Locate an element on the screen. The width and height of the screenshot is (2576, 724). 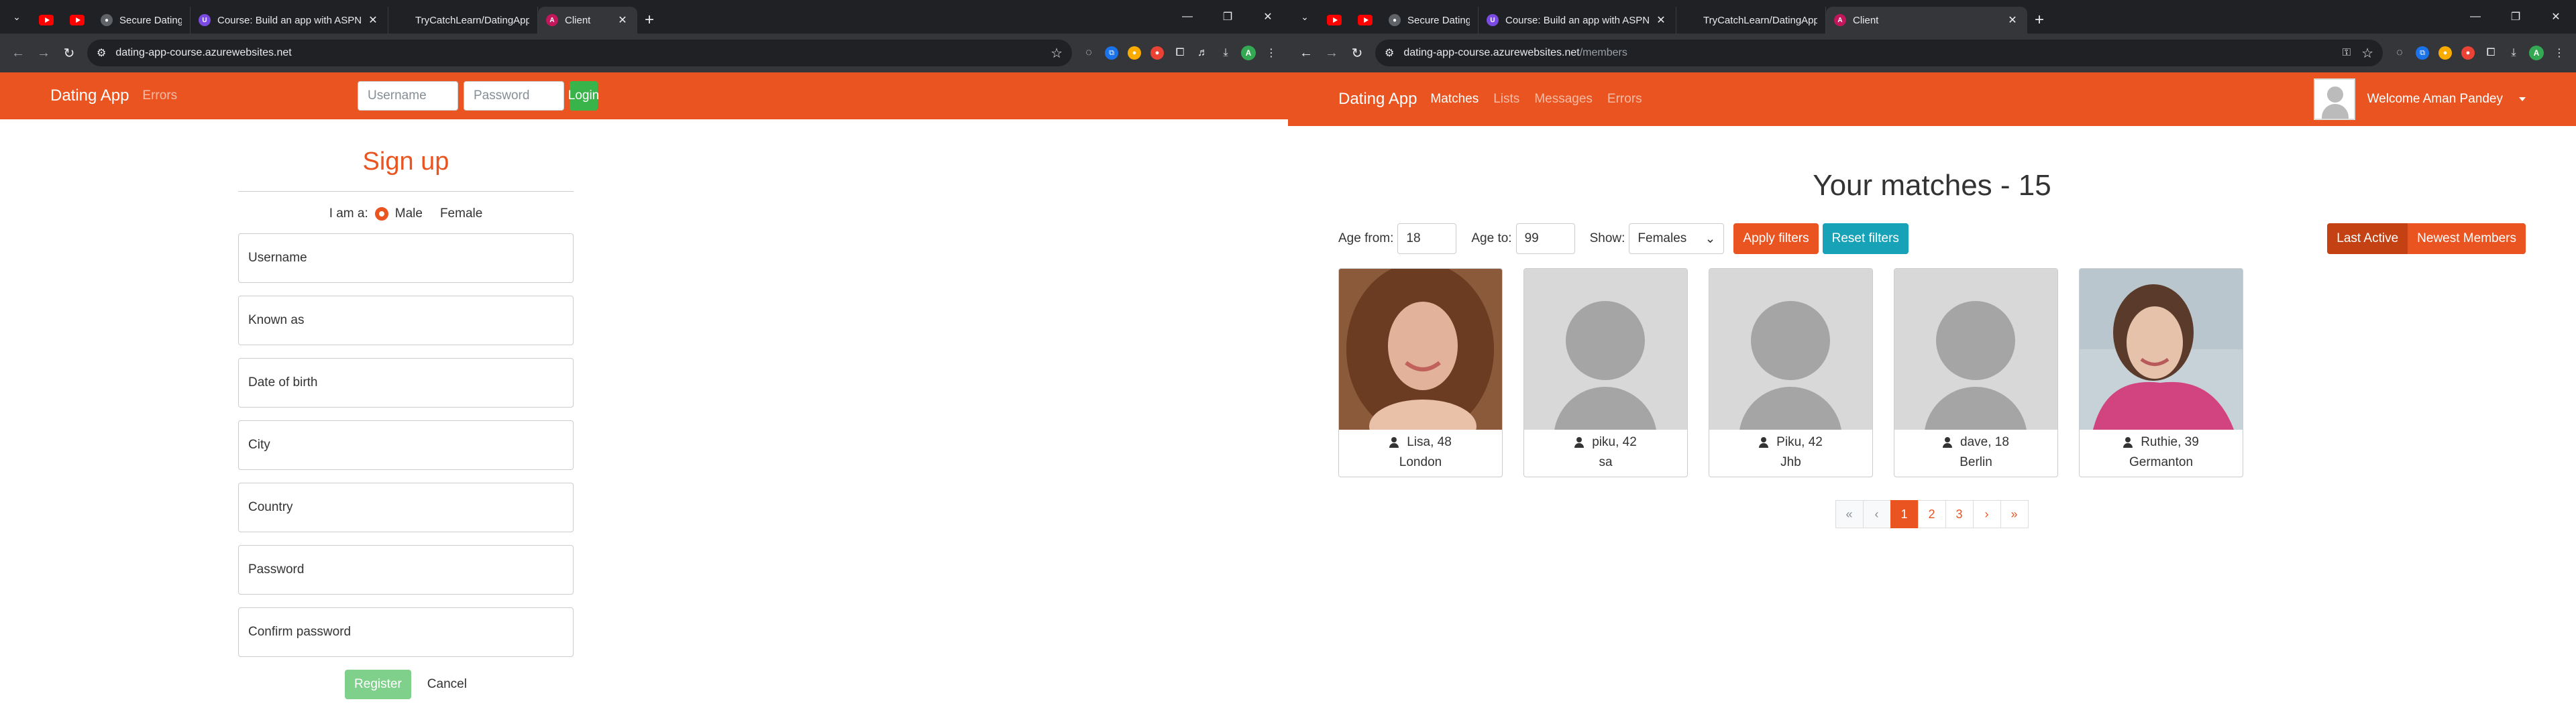
username-input: Username is located at coordinates (408, 96).